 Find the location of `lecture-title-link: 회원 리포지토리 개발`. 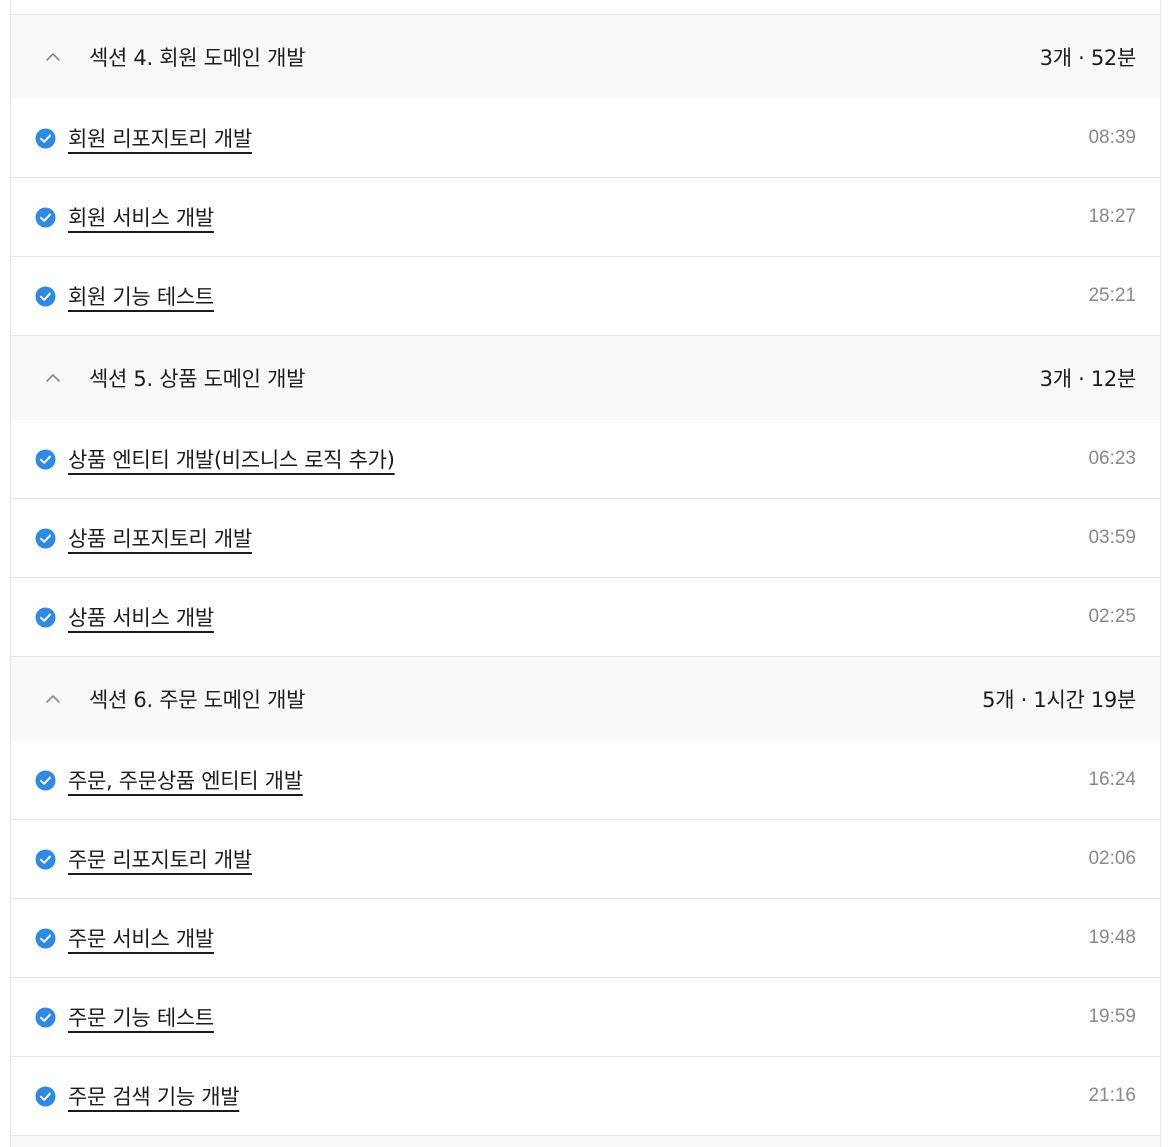

lecture-title-link: 회원 리포지토리 개발 is located at coordinates (578, 138).